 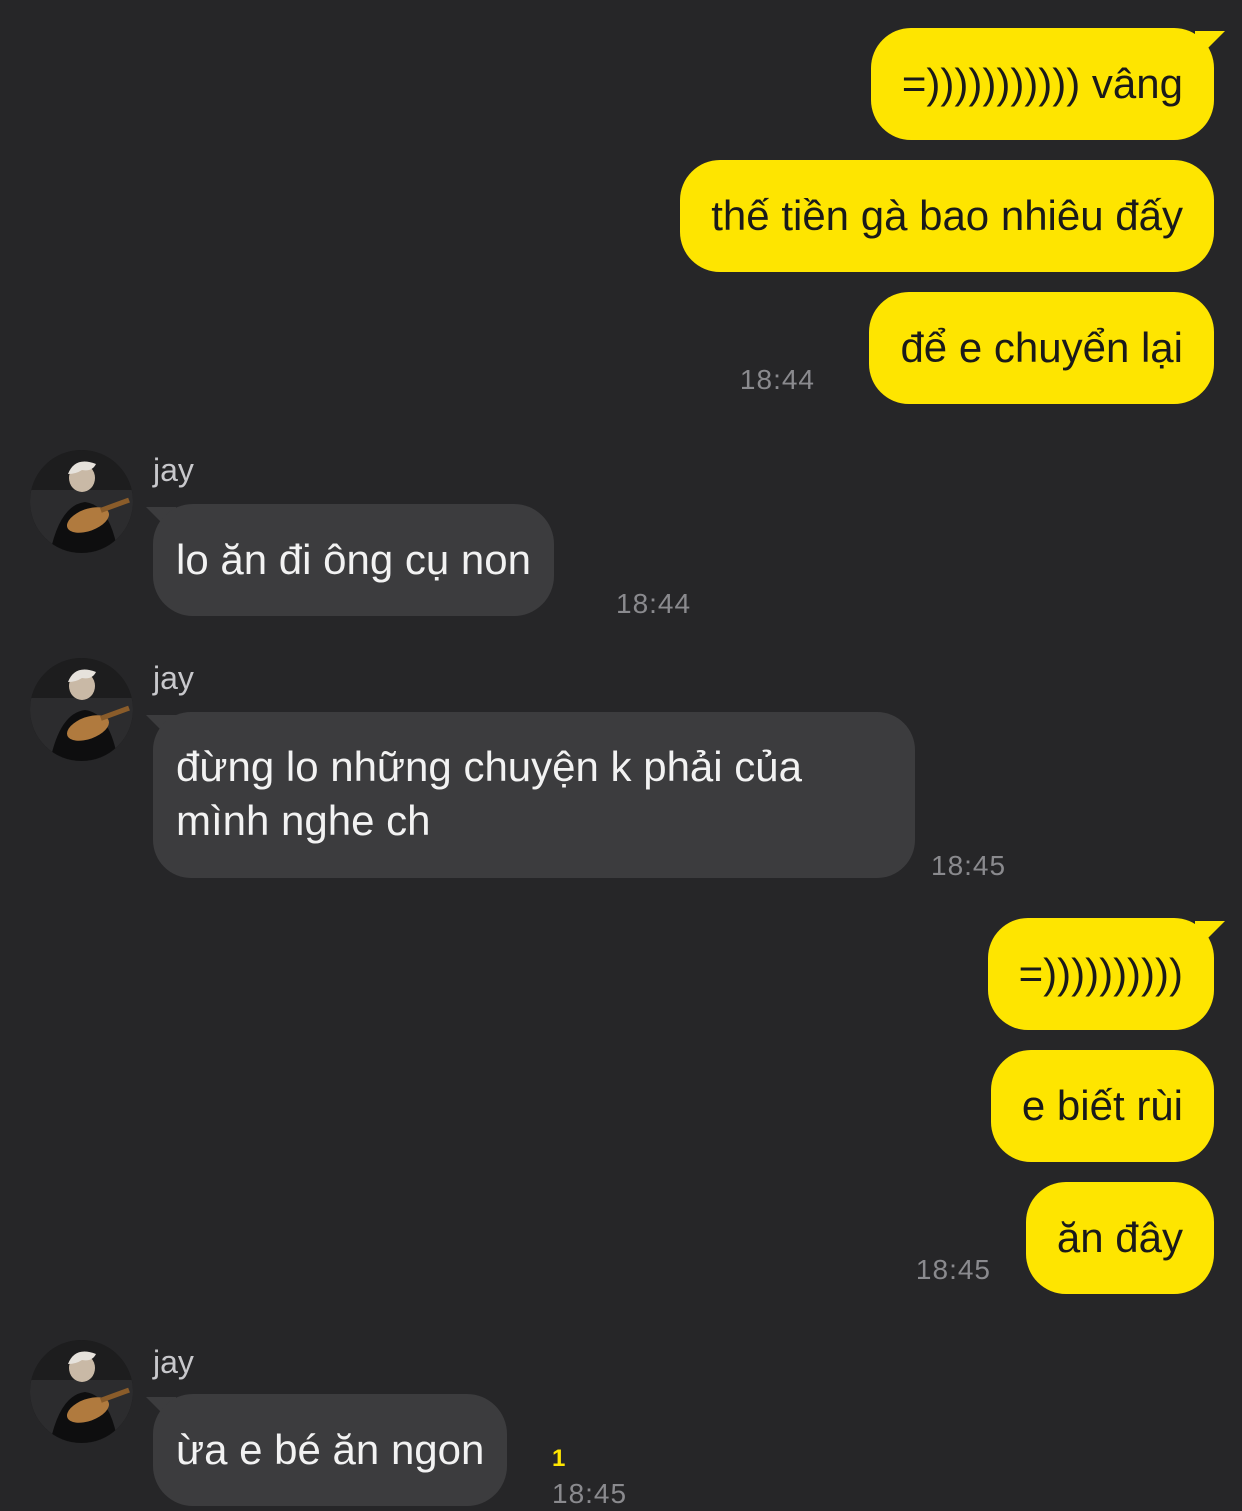 I want to click on message-bubble-outgoing: thế tiền gà bao nhiêu đấy, so click(x=947, y=216).